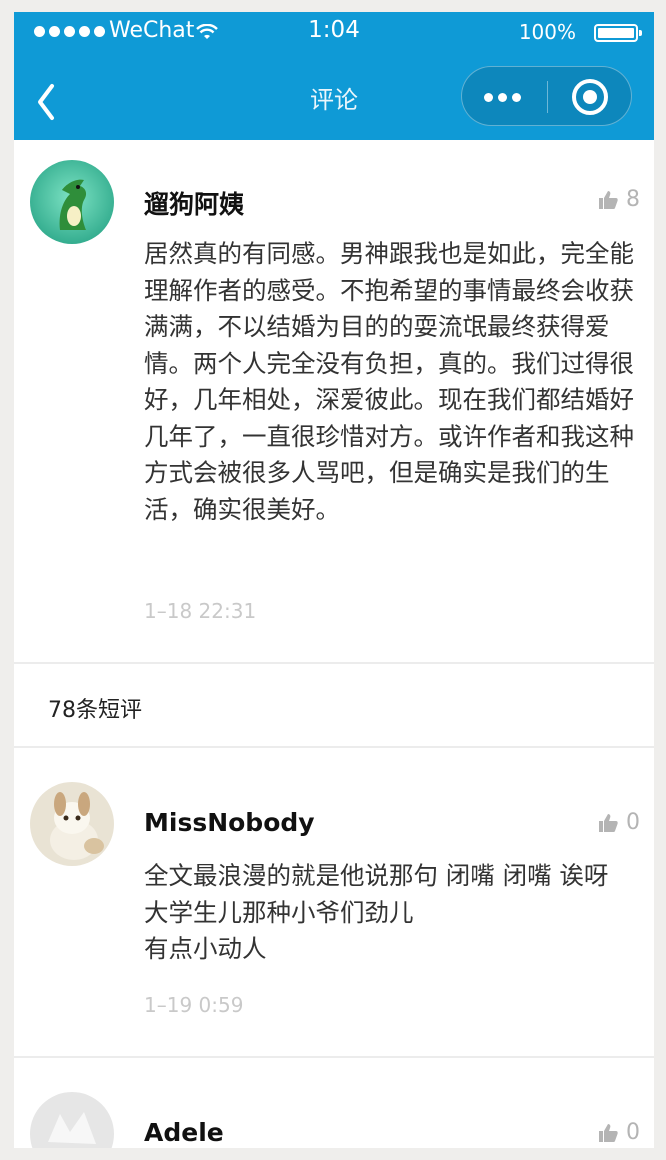 This screenshot has height=1160, width=666. I want to click on capsule-divider, so click(547, 97).